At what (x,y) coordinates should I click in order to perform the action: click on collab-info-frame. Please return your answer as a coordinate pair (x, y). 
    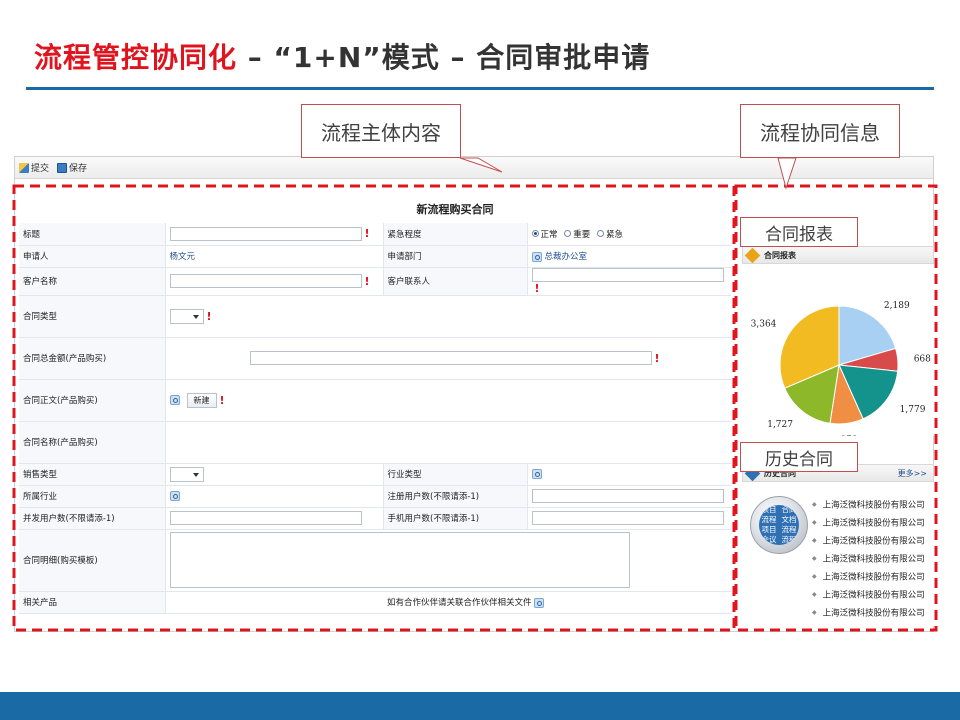
    Looking at the image, I should click on (836, 408).